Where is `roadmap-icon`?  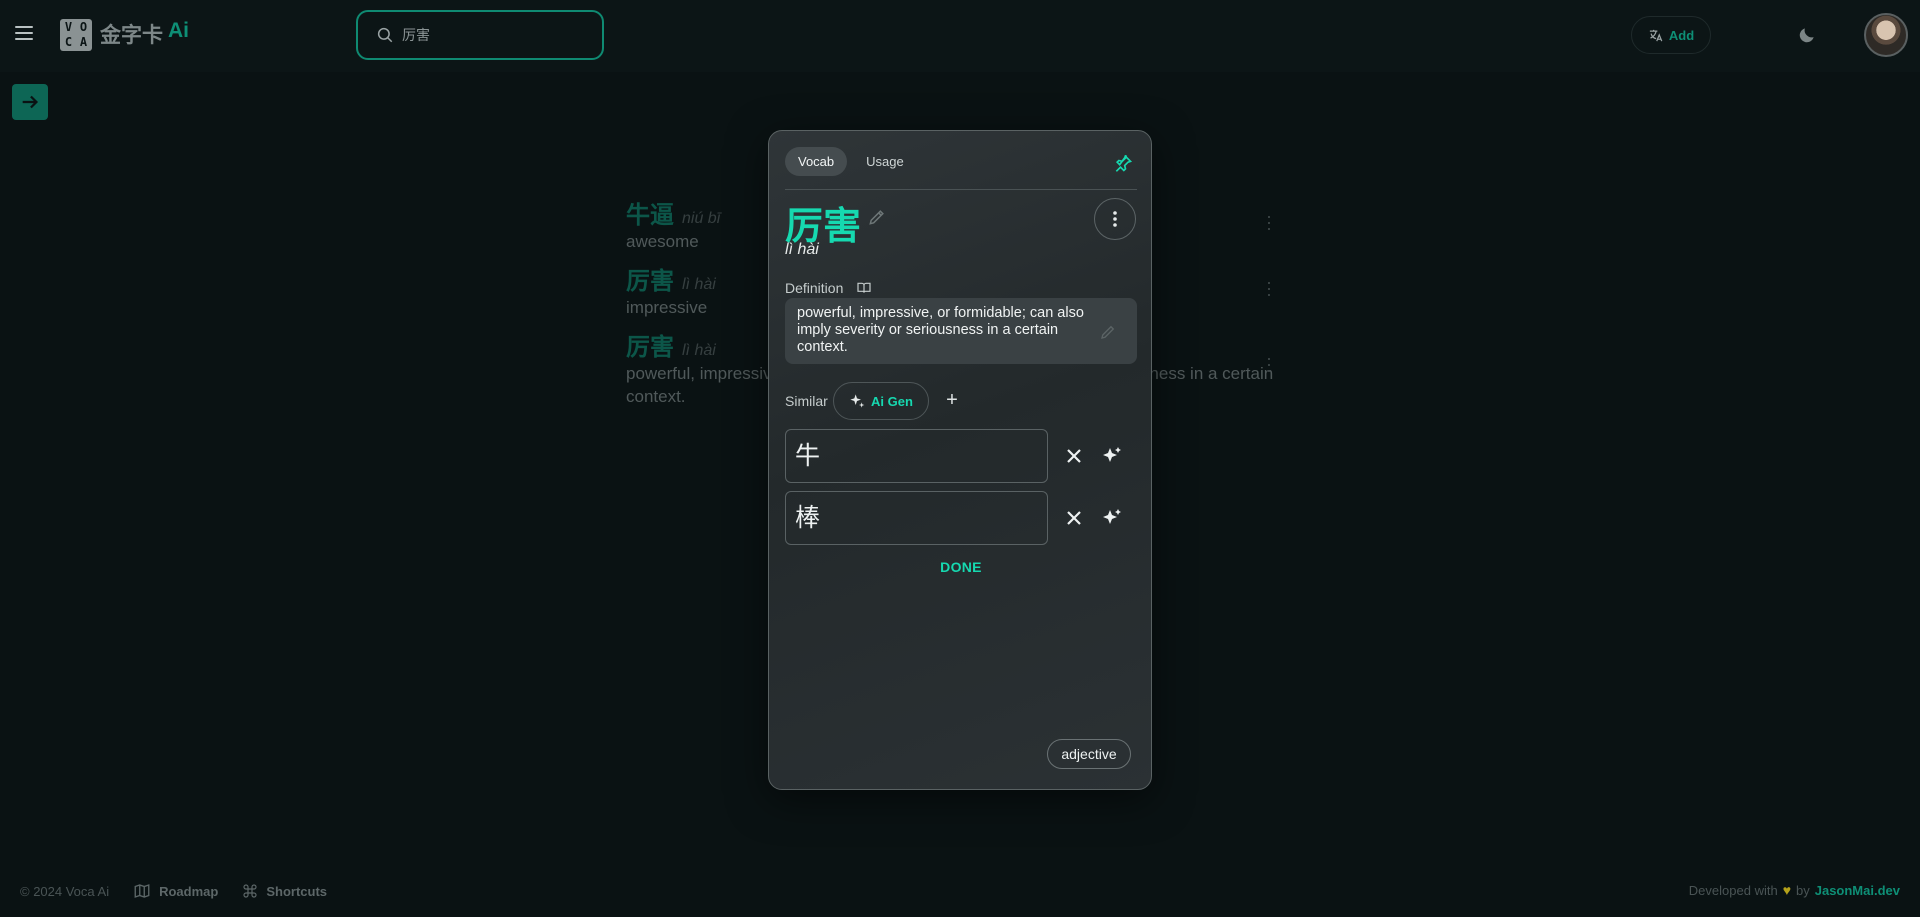 roadmap-icon is located at coordinates (142, 891).